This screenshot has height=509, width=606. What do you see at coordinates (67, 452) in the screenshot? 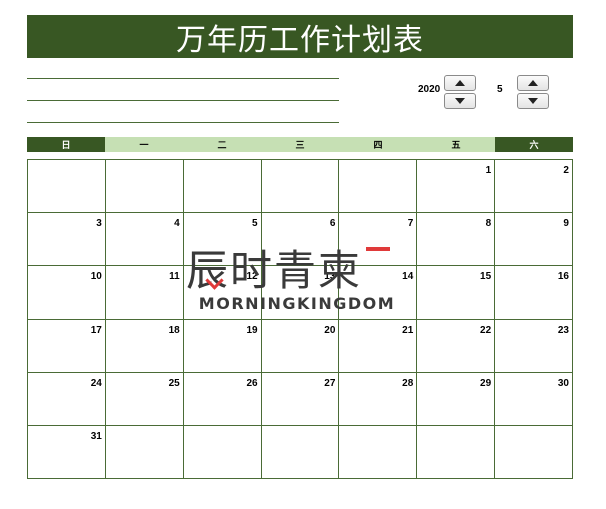
I see `day-cell: 31` at bounding box center [67, 452].